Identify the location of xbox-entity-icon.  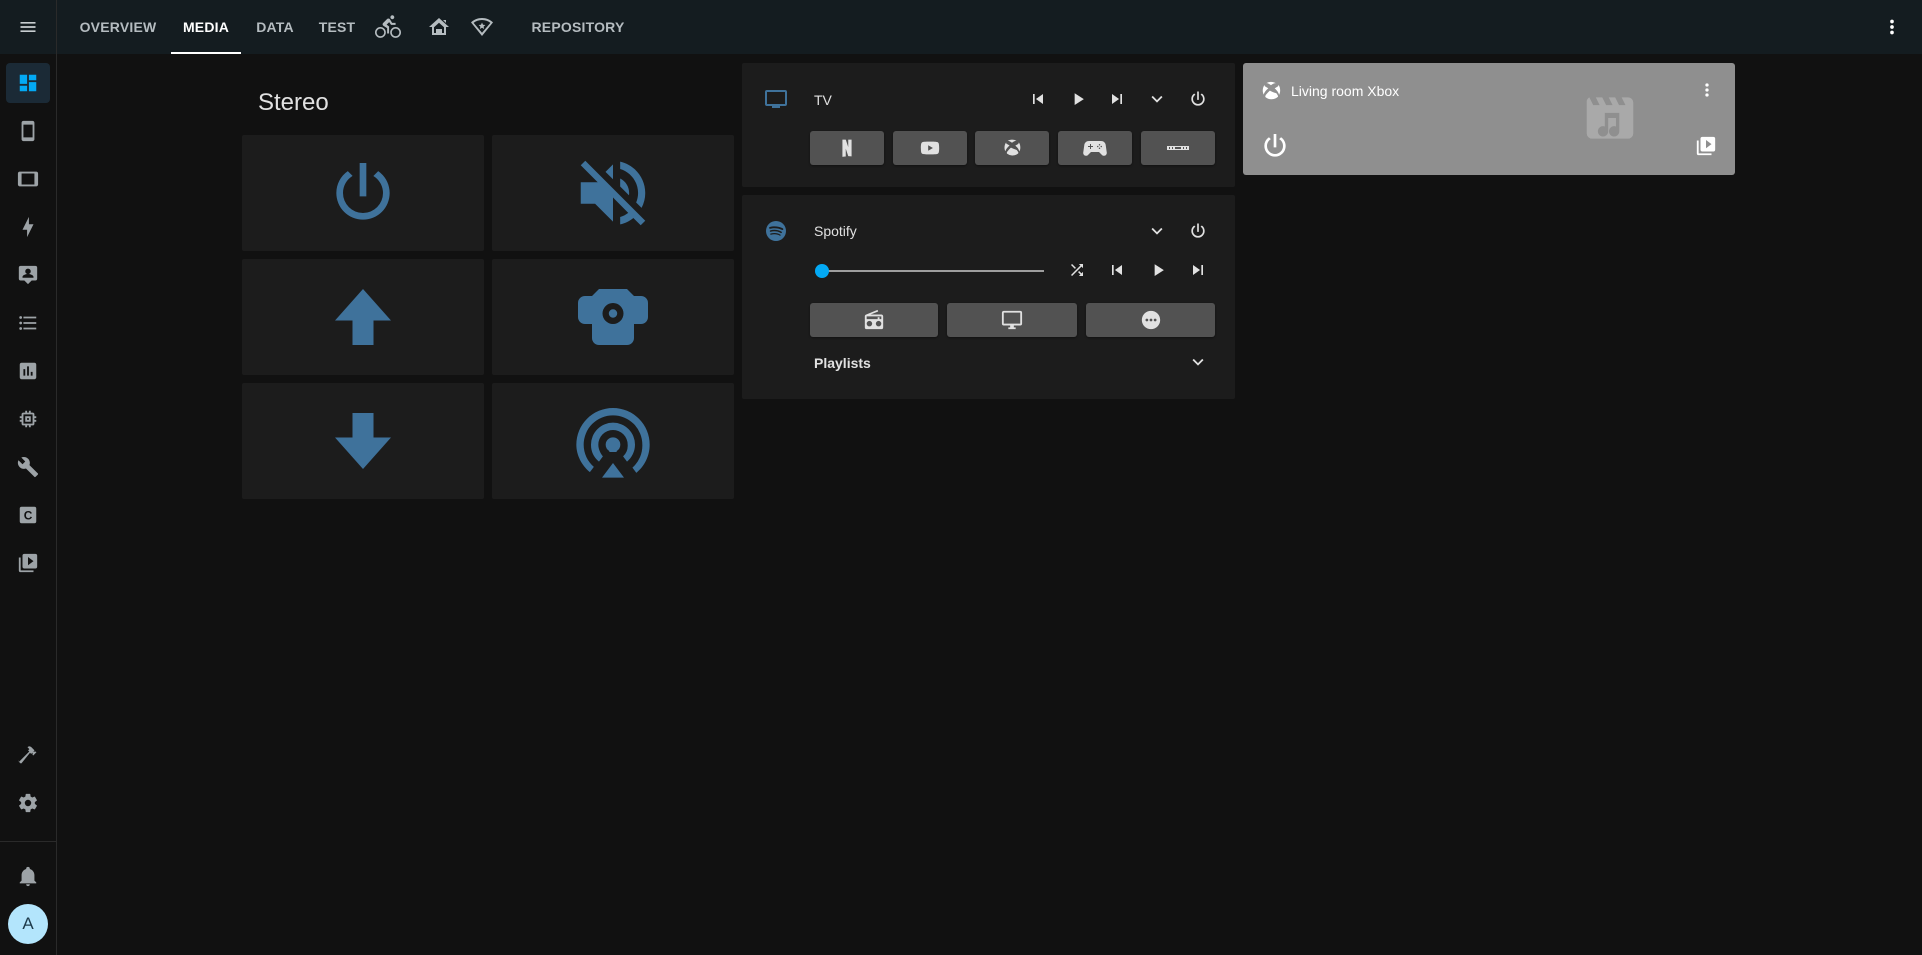
(1271, 91).